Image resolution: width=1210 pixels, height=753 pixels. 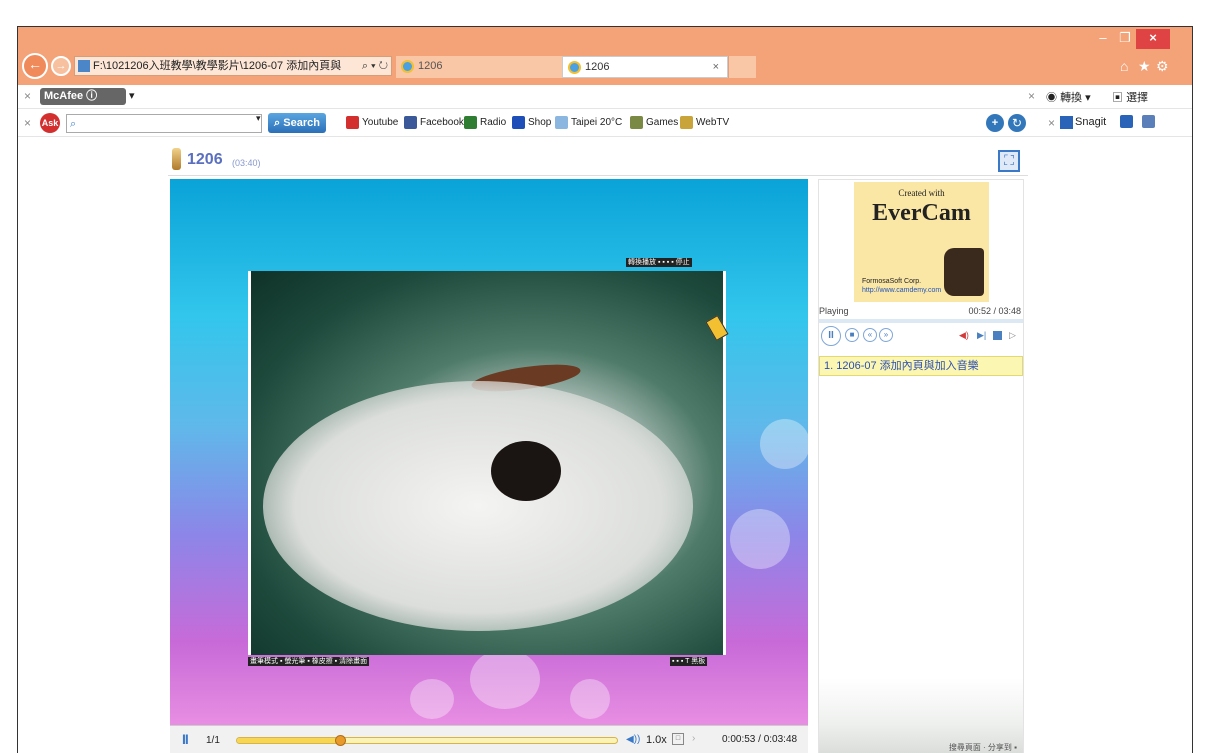 I want to click on hair-shape, so click(x=526, y=471).